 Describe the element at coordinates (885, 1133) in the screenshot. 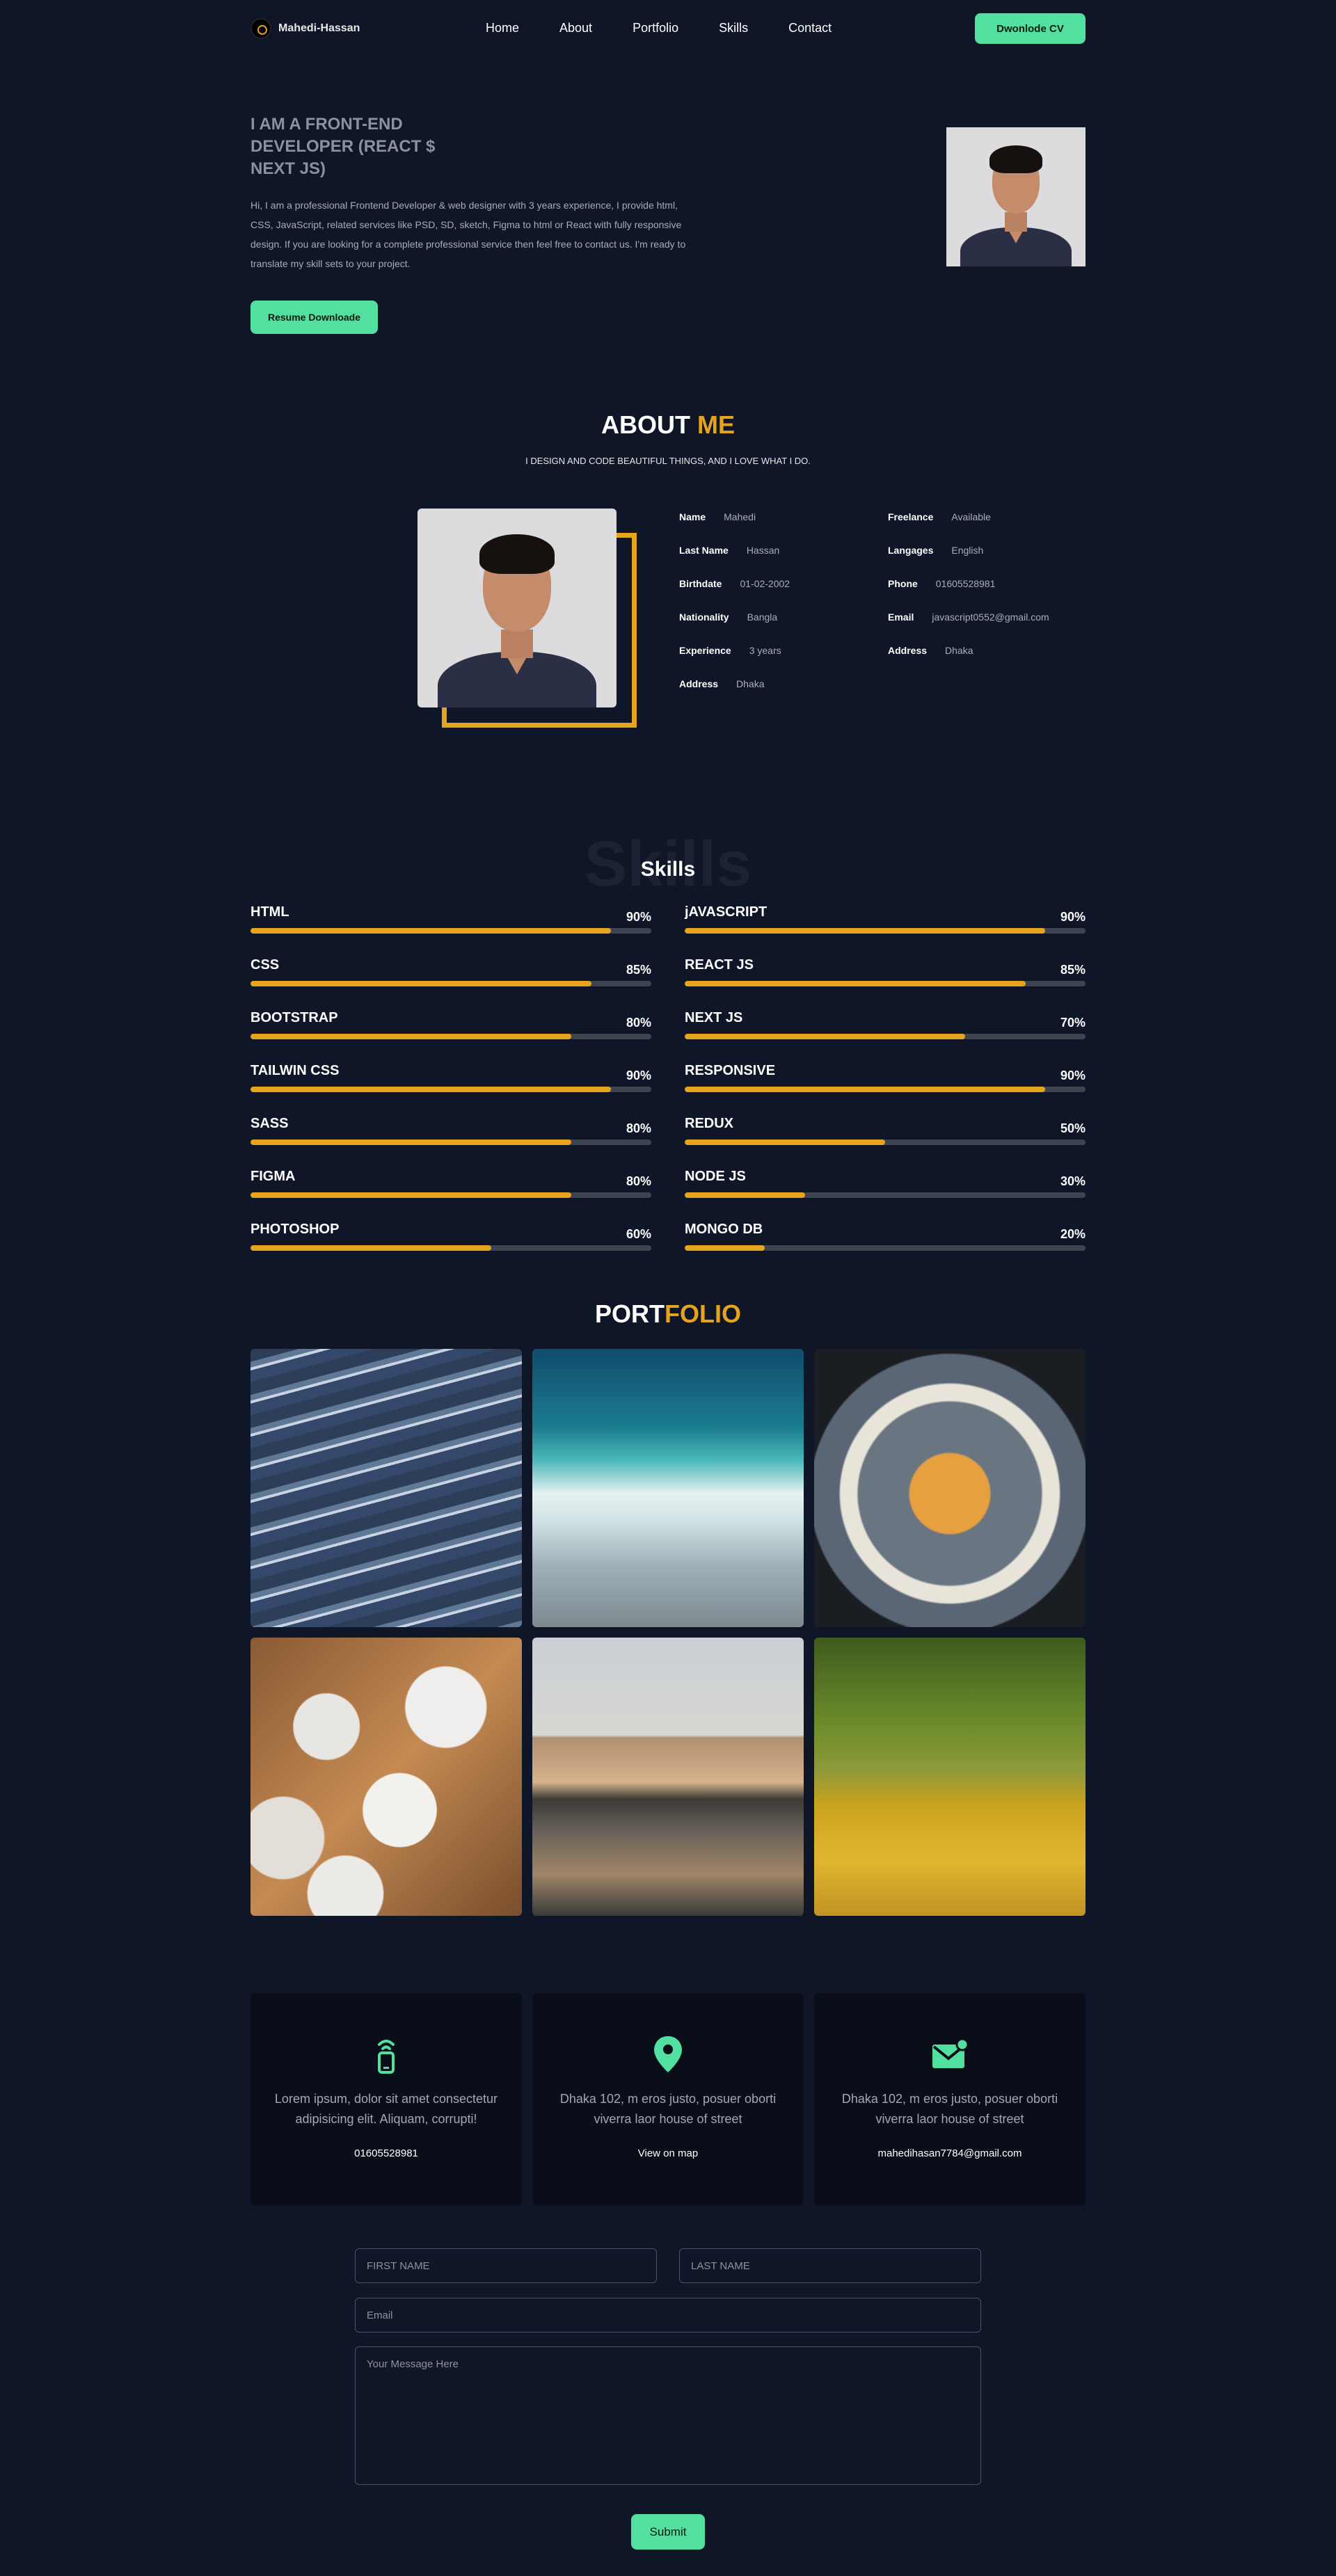

I see `skill-item: REDUX 50%` at that location.